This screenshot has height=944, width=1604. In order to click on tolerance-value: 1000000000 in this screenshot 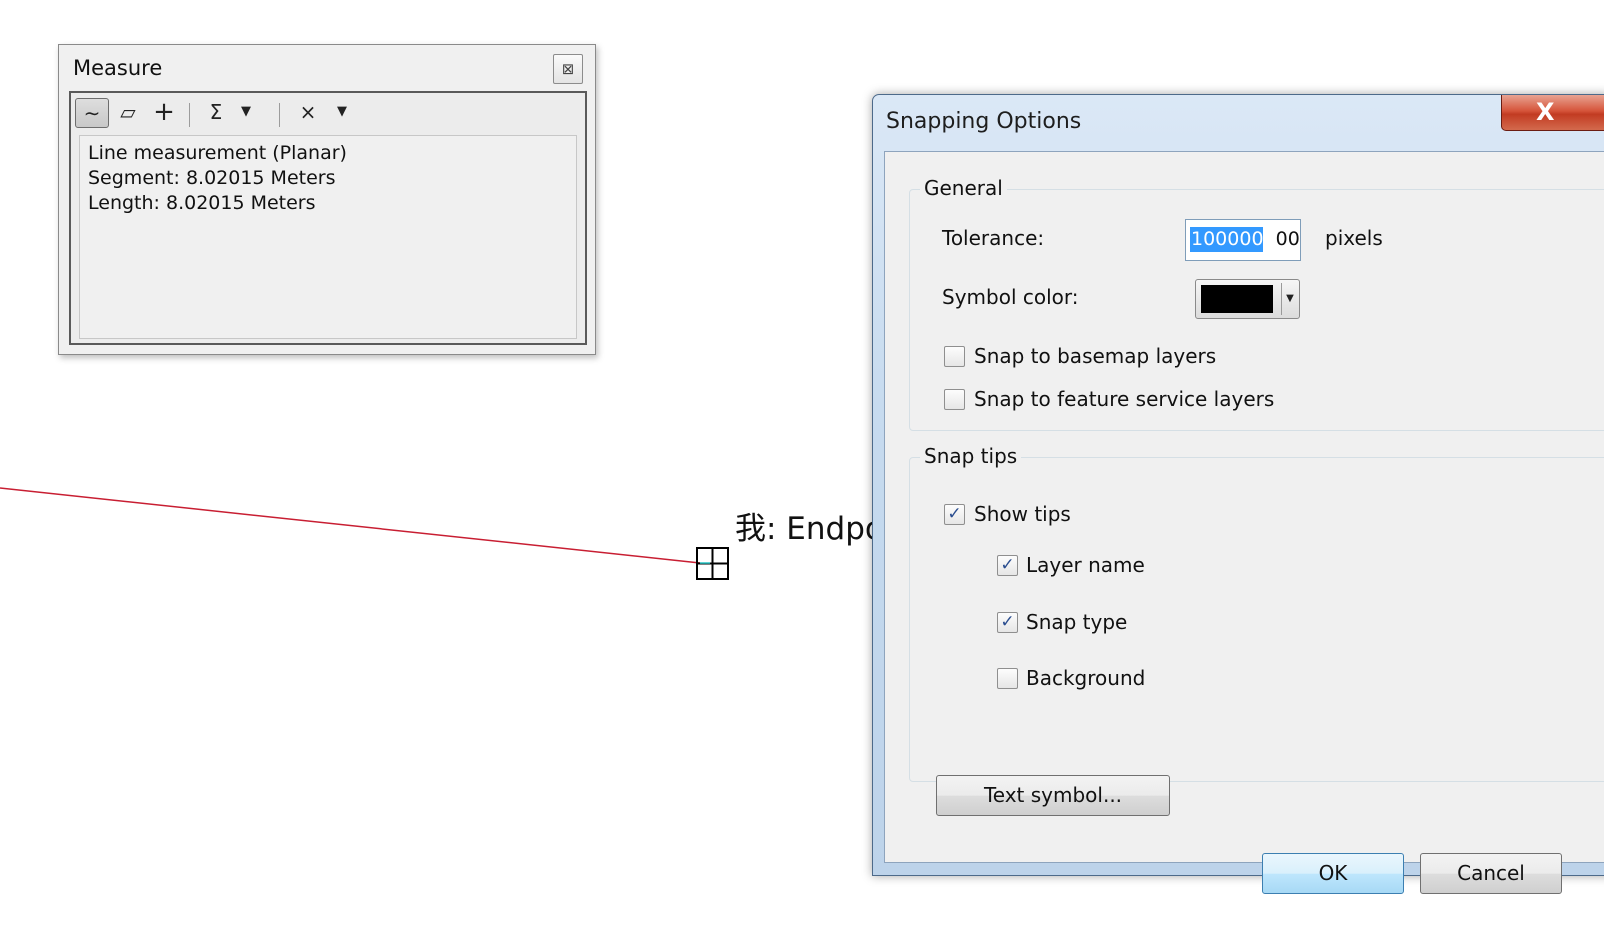, I will do `click(1245, 239)`.